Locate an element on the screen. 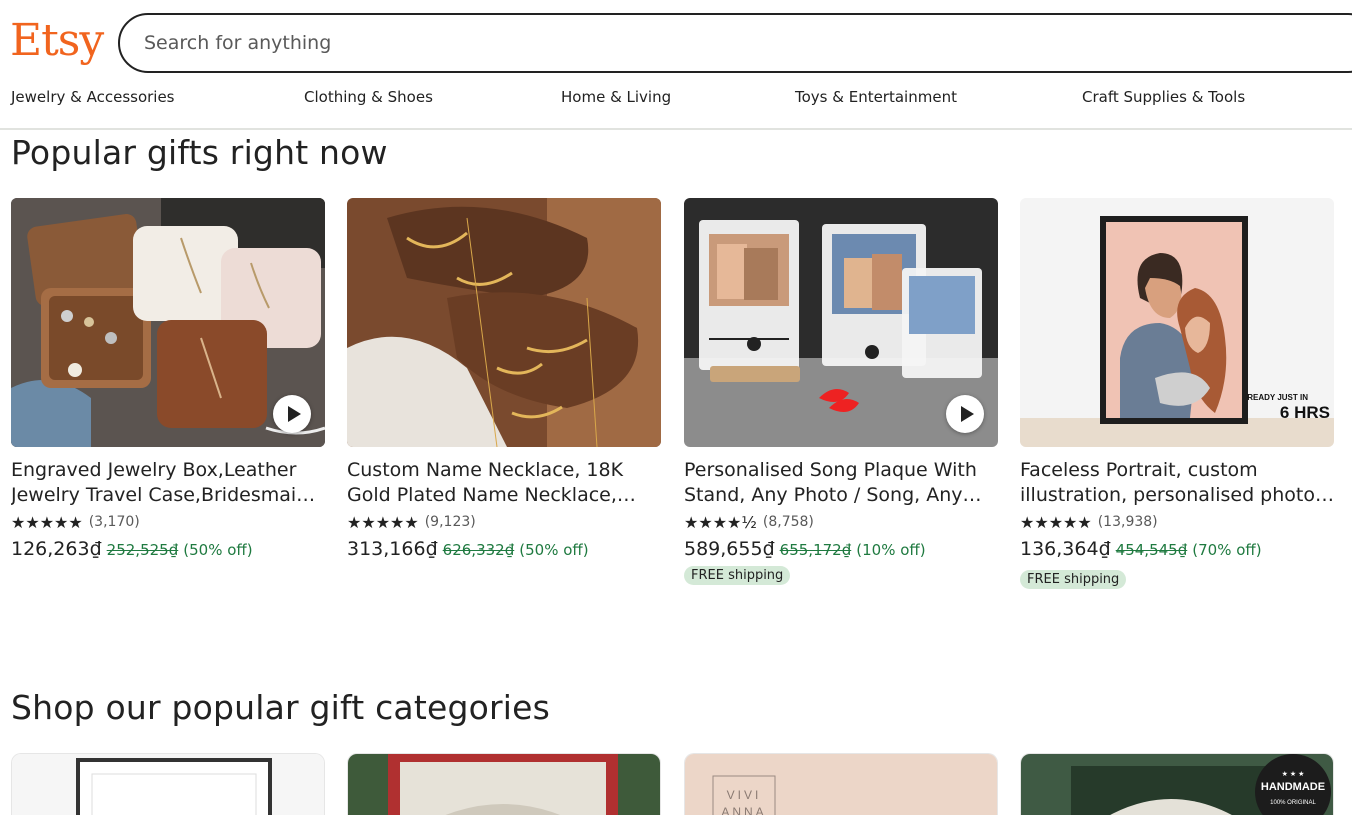 The height and width of the screenshot is (815, 1352). search-input is located at coordinates (736, 43).